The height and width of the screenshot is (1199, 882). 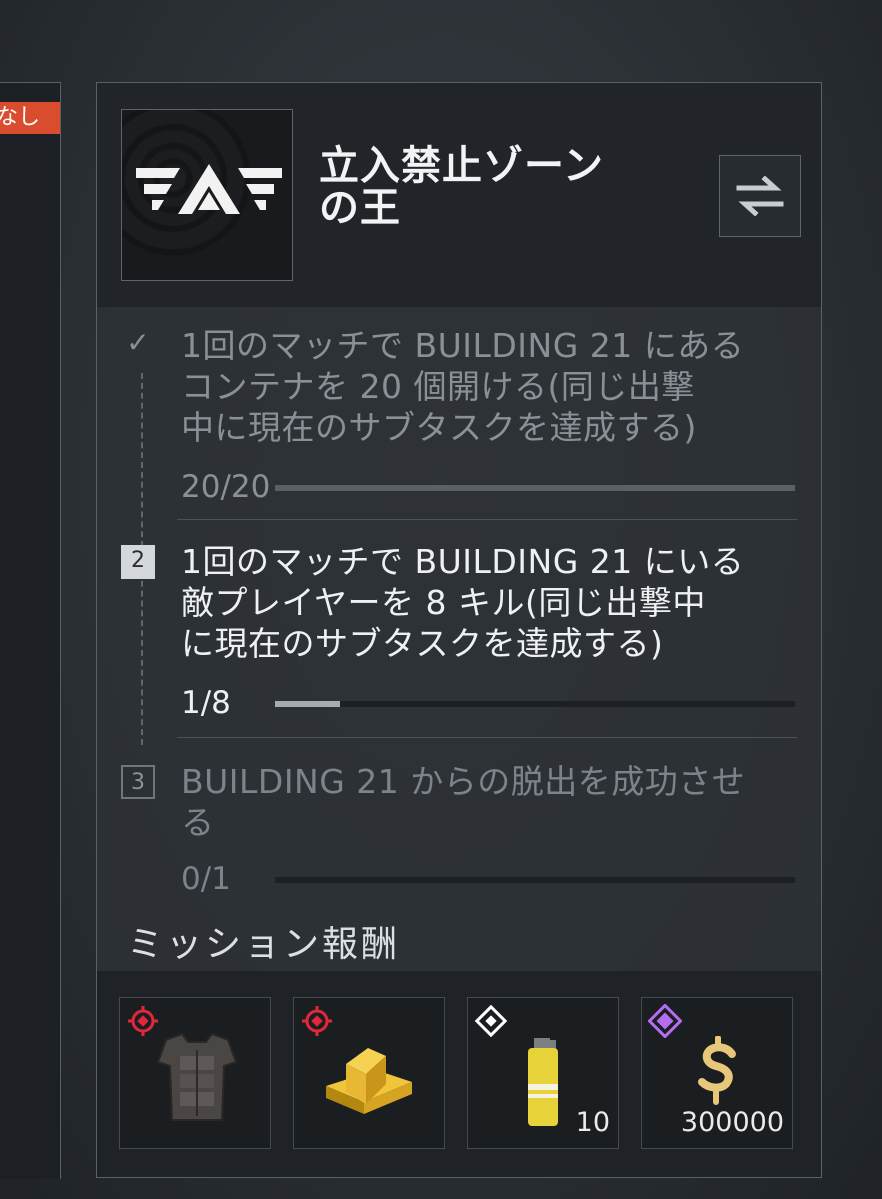 I want to click on step-number-badge: 2, so click(x=138, y=562).